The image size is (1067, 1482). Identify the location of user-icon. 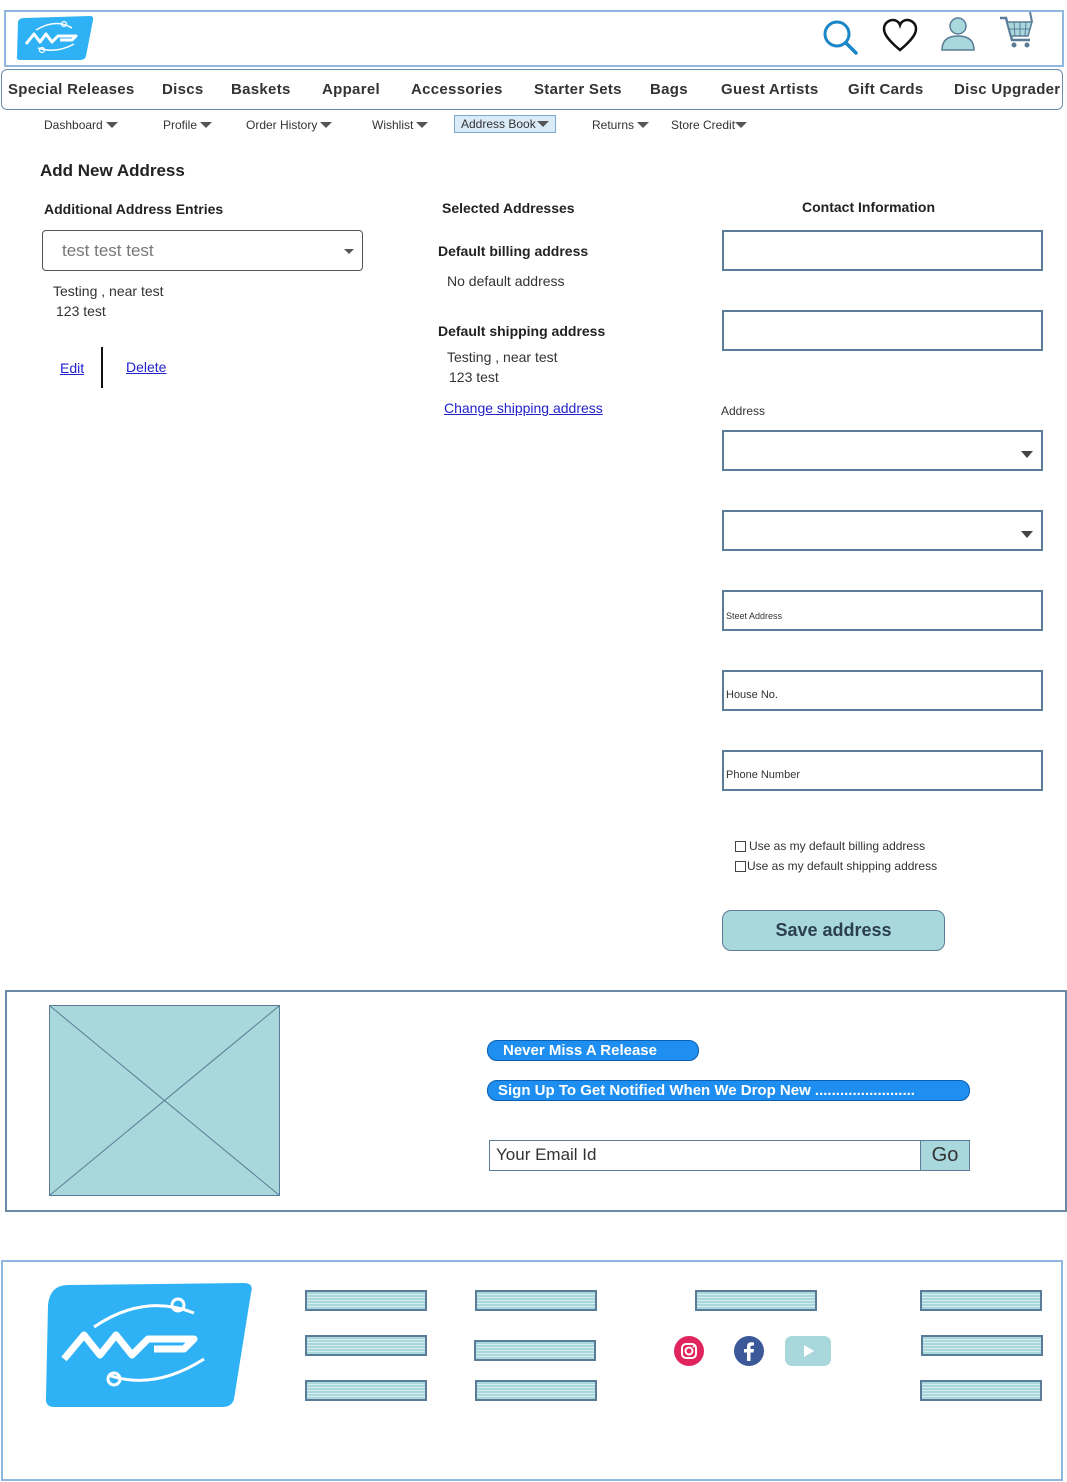
(958, 35).